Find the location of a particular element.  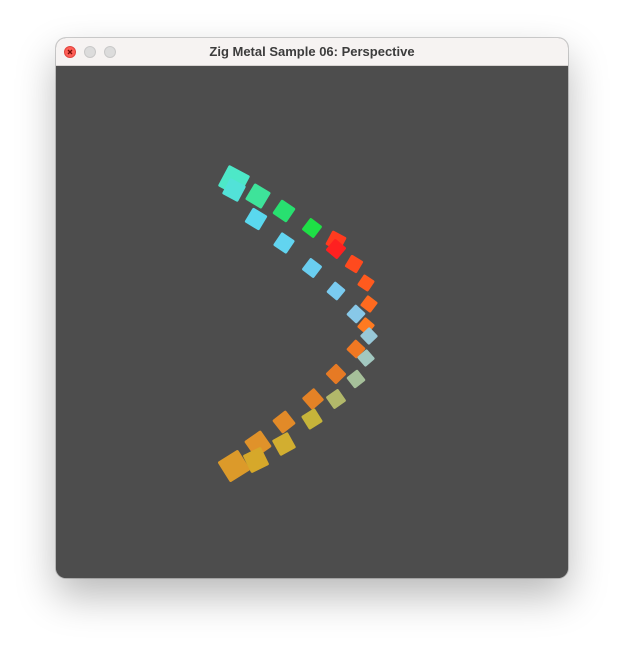

inner-arc is located at coordinates (300, 325).